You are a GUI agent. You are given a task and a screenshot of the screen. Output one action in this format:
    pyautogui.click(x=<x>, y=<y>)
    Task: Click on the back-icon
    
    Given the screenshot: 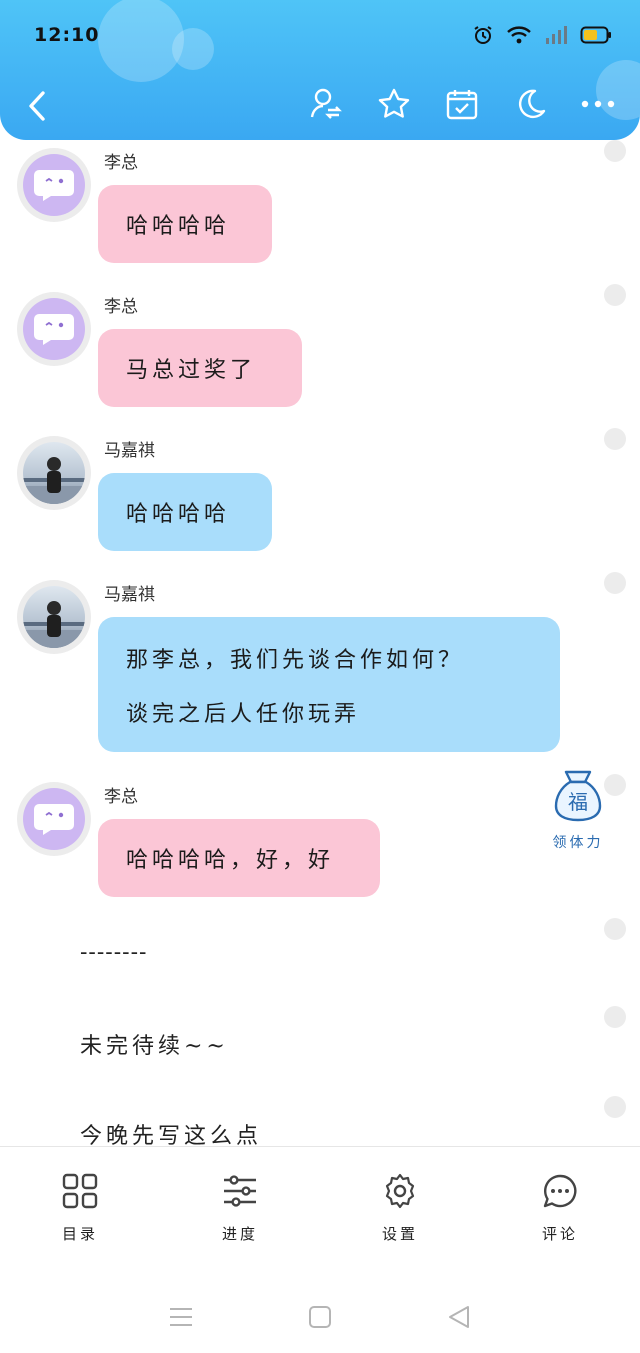 What is the action you would take?
    pyautogui.click(x=37, y=106)
    